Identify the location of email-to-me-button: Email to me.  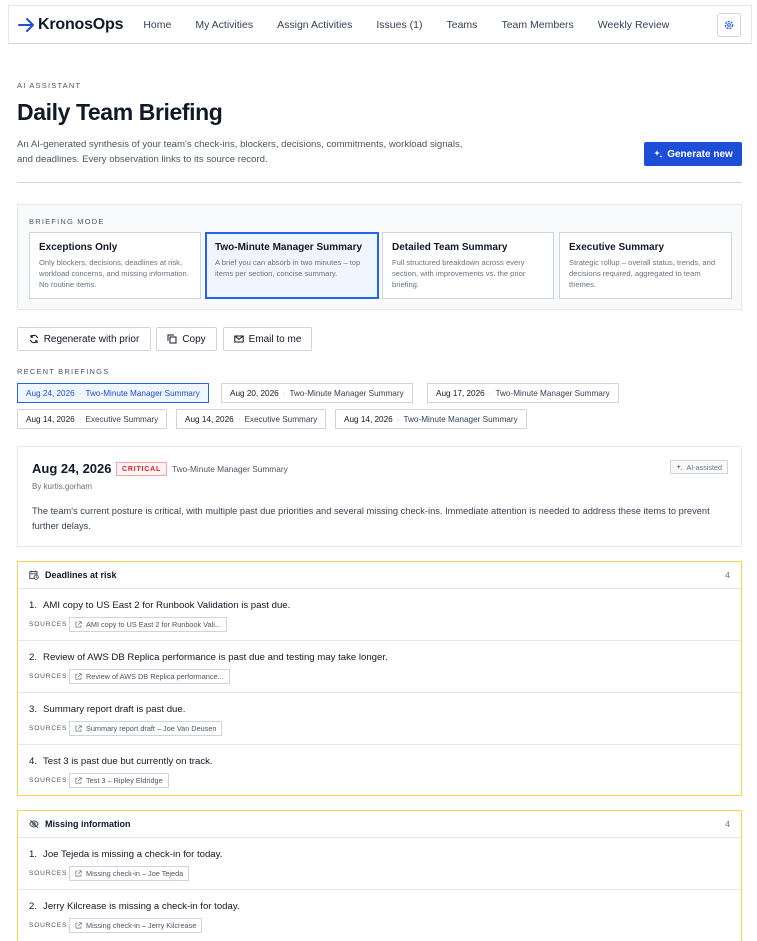
(267, 339).